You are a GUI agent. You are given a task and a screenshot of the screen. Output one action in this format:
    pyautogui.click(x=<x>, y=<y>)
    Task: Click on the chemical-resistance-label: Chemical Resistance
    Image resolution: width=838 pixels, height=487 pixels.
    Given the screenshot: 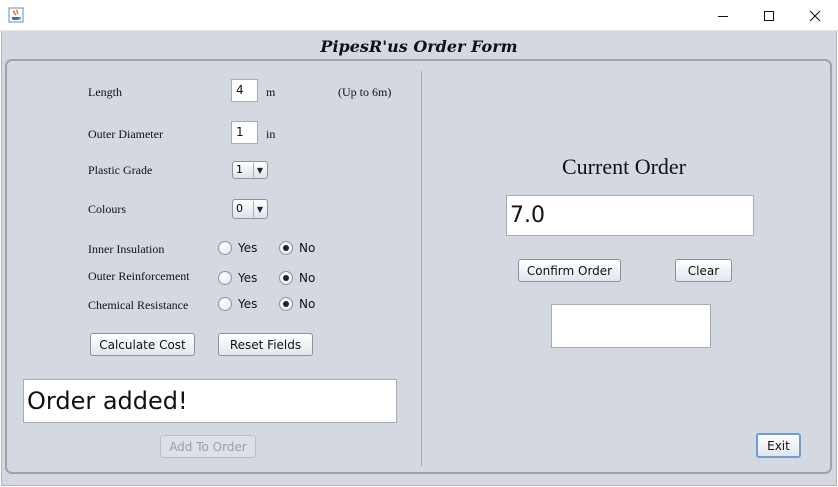 What is the action you would take?
    pyautogui.click(x=138, y=305)
    